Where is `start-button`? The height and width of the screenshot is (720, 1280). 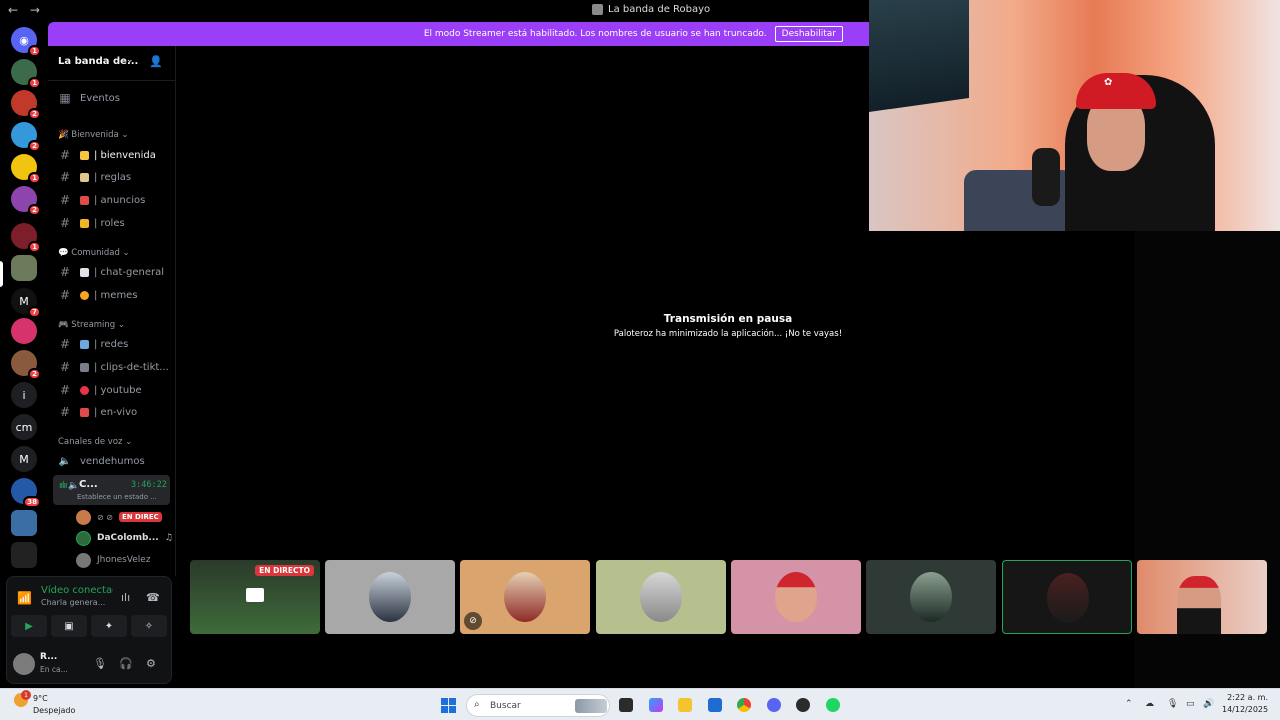 start-button is located at coordinates (448, 705).